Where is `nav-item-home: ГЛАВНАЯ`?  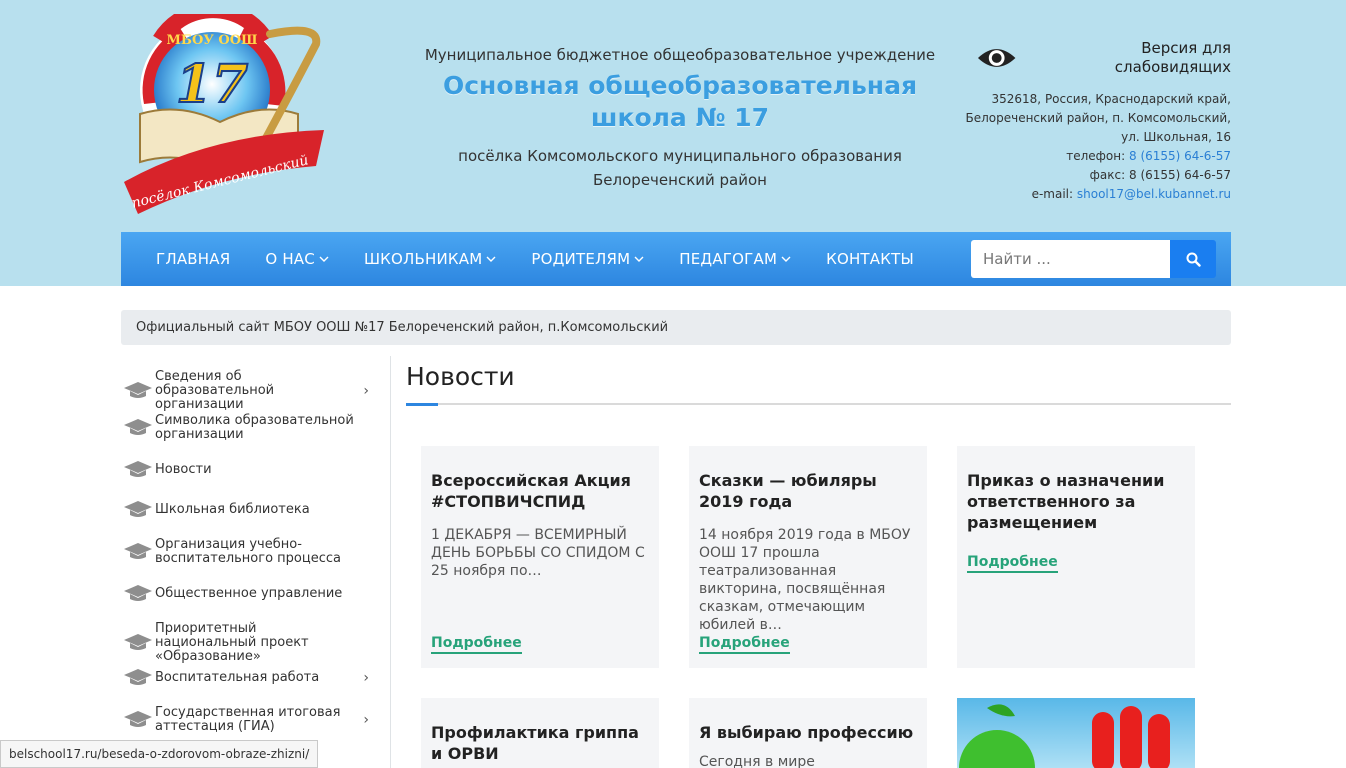
nav-item-home: ГЛАВНАЯ is located at coordinates (193, 259).